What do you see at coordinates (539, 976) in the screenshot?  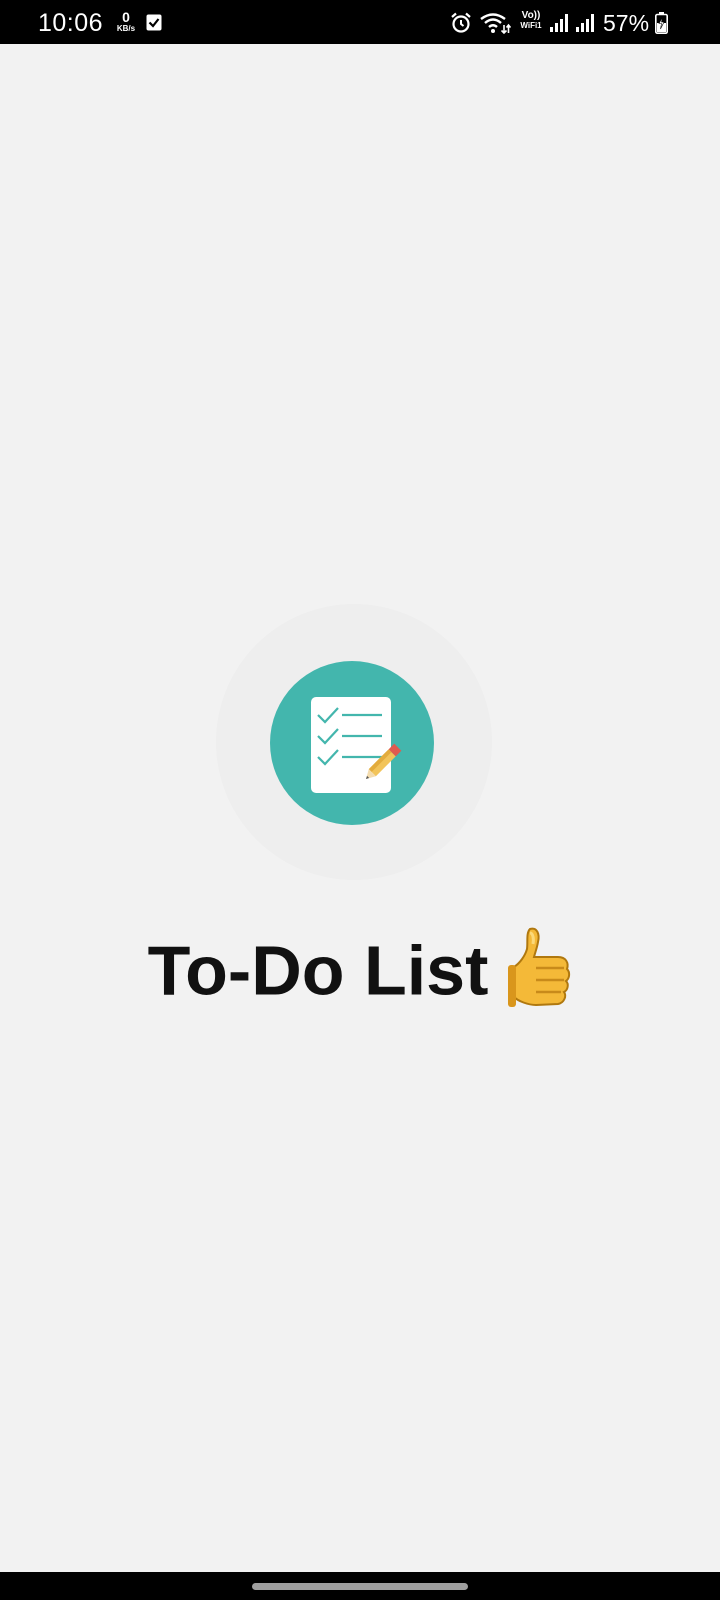 I see `thumbs-up-icon` at bounding box center [539, 976].